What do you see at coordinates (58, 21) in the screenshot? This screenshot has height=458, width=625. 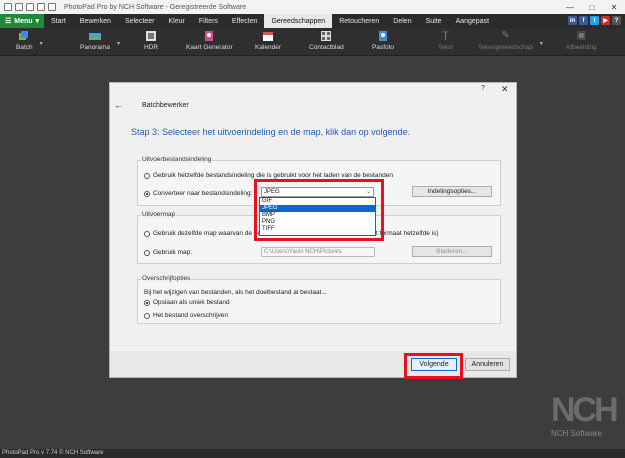 I see `tab-start: Start` at bounding box center [58, 21].